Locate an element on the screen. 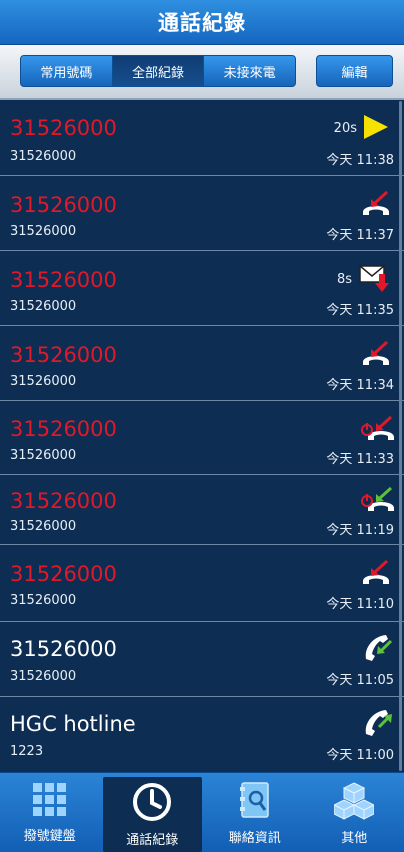 The width and height of the screenshot is (404, 852). caller-name: HGC hotline is located at coordinates (73, 724).